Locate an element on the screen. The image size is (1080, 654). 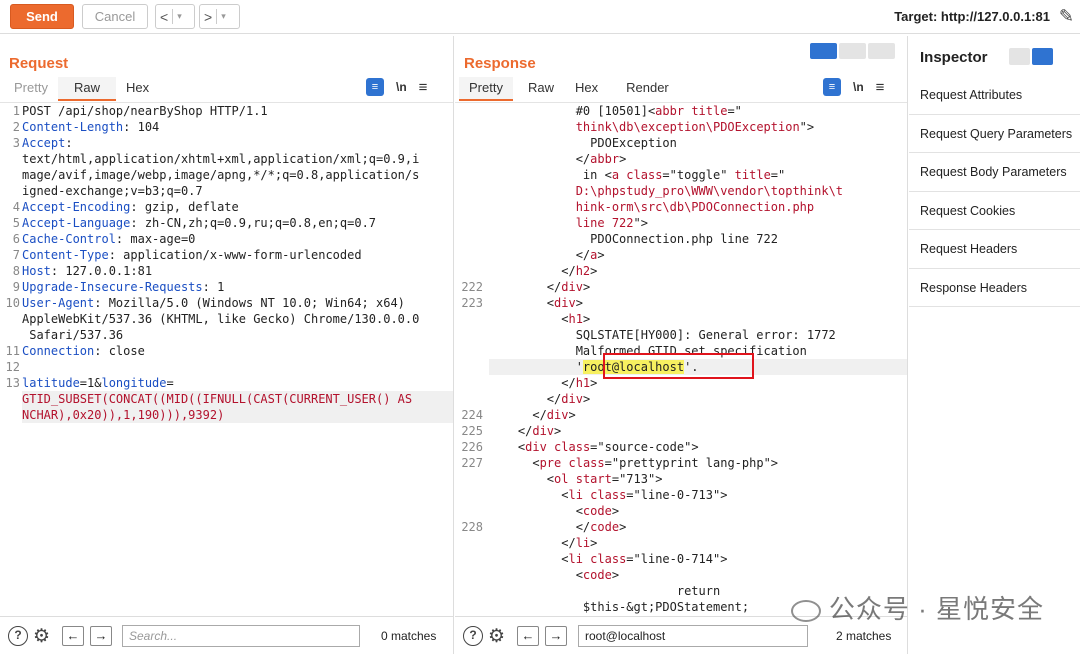
code-line: 225 </div> is located at coordinates (681, 431).